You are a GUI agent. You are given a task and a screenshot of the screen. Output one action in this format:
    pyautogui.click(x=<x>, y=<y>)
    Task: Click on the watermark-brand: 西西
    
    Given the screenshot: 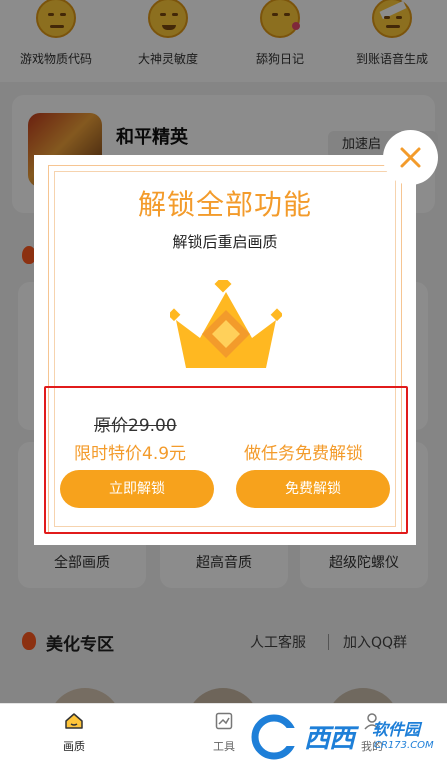 What is the action you would take?
    pyautogui.click(x=329, y=739)
    